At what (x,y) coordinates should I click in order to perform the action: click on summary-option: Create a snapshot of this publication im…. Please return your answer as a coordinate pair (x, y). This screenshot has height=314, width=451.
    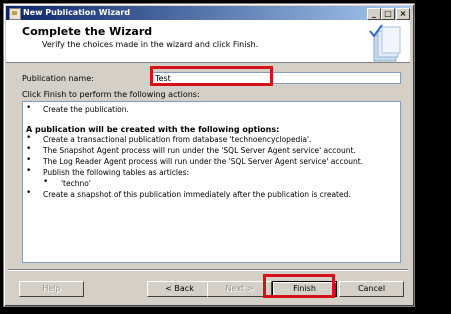
    Looking at the image, I should click on (197, 194).